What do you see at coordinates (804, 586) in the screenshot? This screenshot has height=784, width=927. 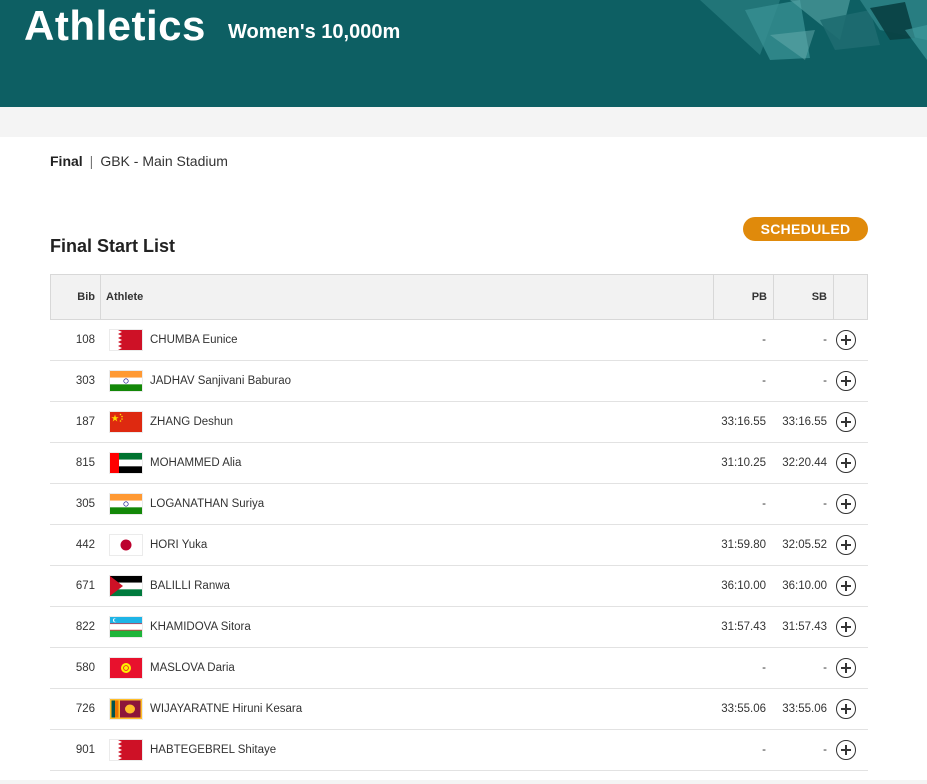 I see `season-best: 36:10.00` at bounding box center [804, 586].